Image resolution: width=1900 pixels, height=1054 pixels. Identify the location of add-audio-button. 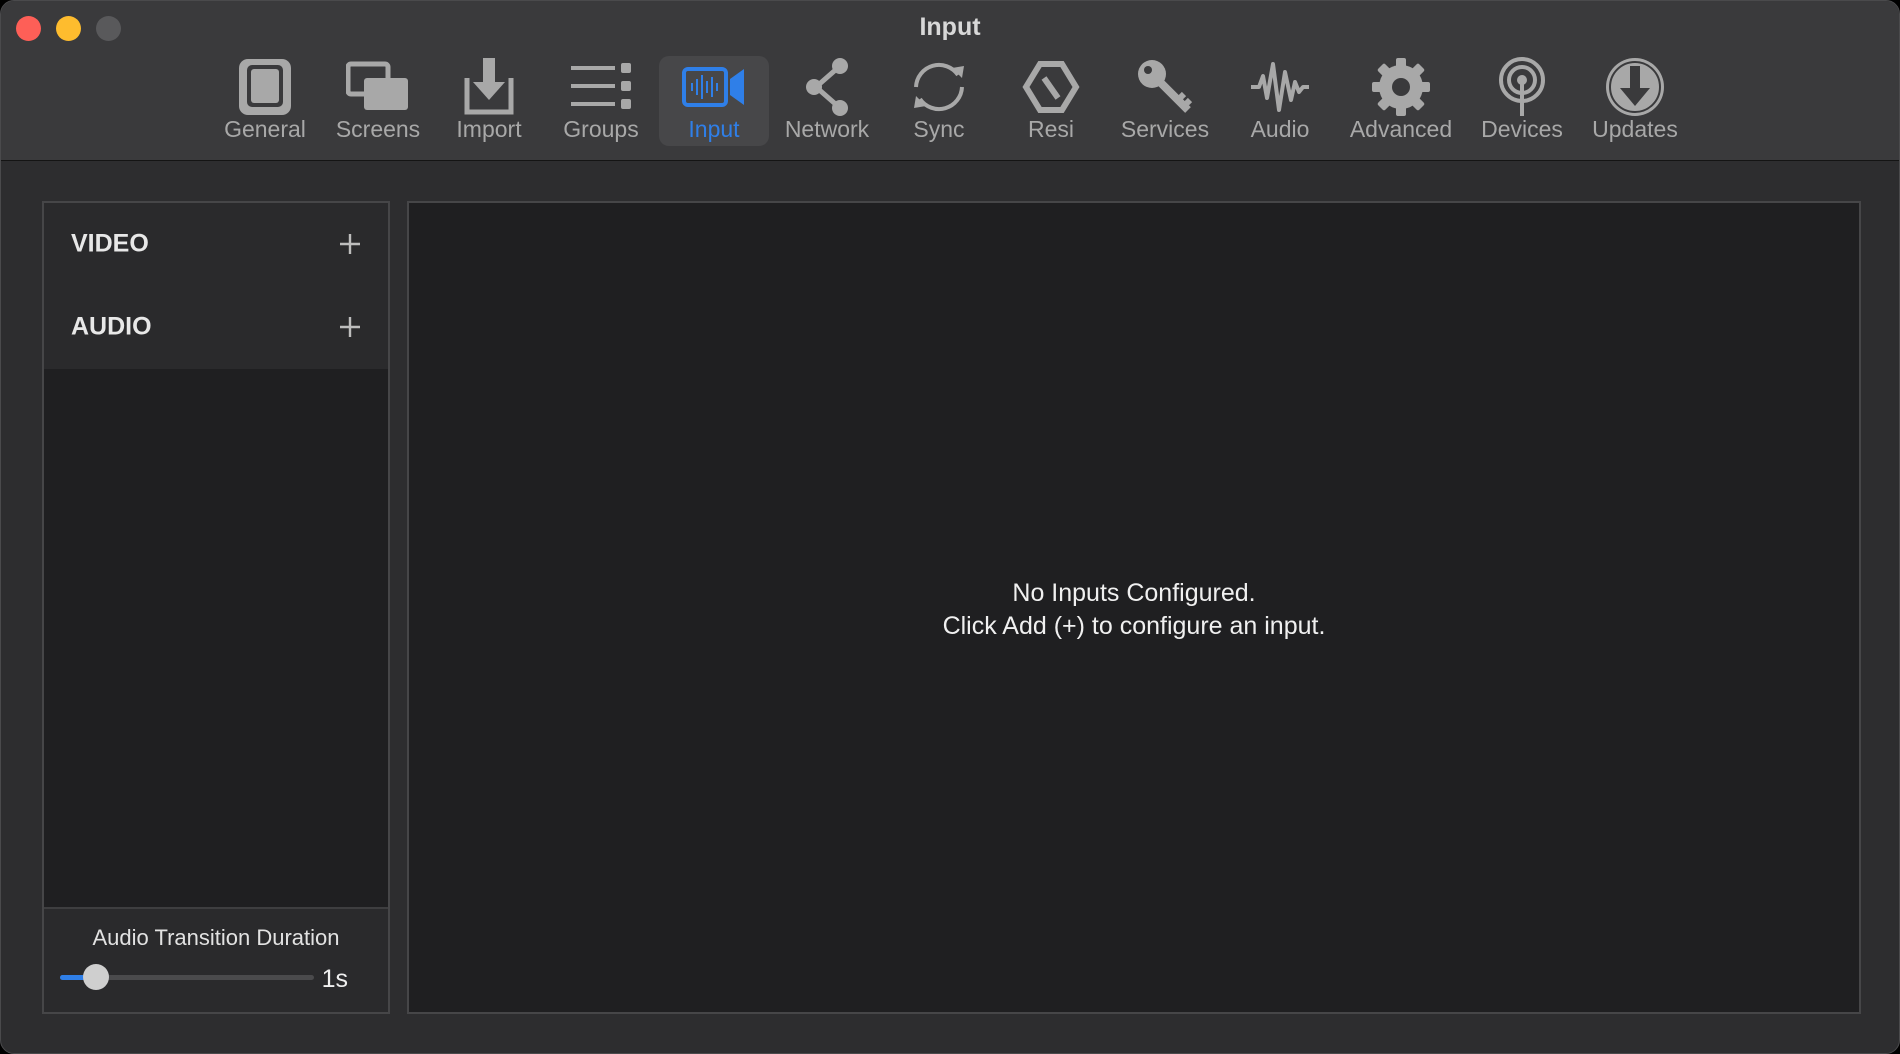
(350, 327).